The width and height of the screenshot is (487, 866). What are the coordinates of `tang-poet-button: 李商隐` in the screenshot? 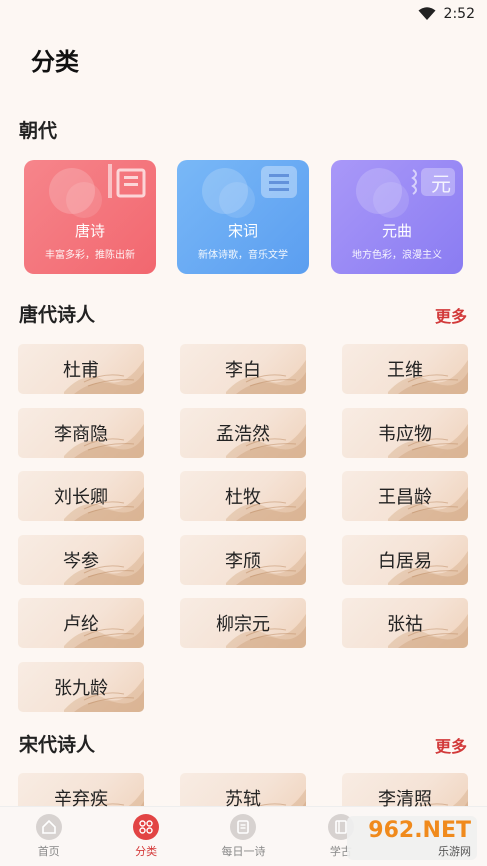 It's located at (81, 432).